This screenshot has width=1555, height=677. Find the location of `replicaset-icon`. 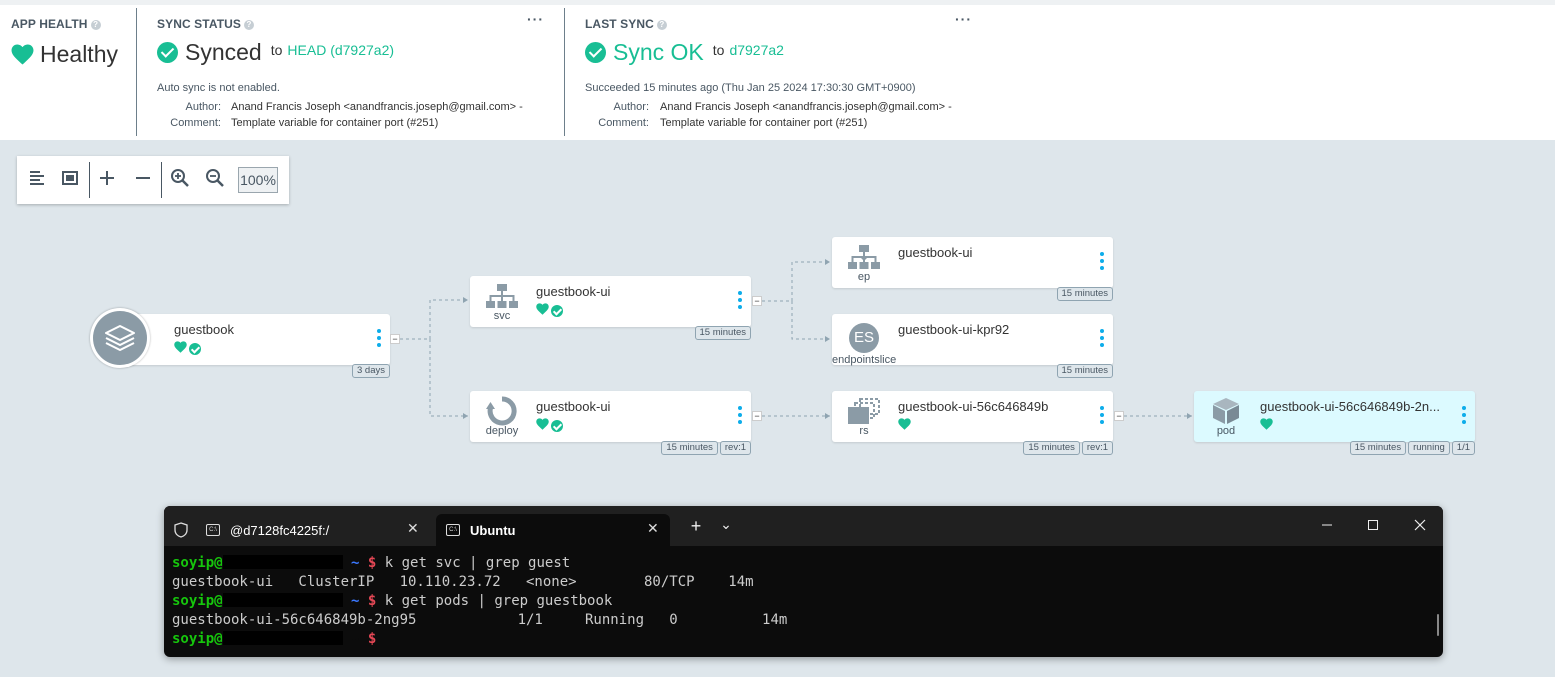

replicaset-icon is located at coordinates (864, 411).